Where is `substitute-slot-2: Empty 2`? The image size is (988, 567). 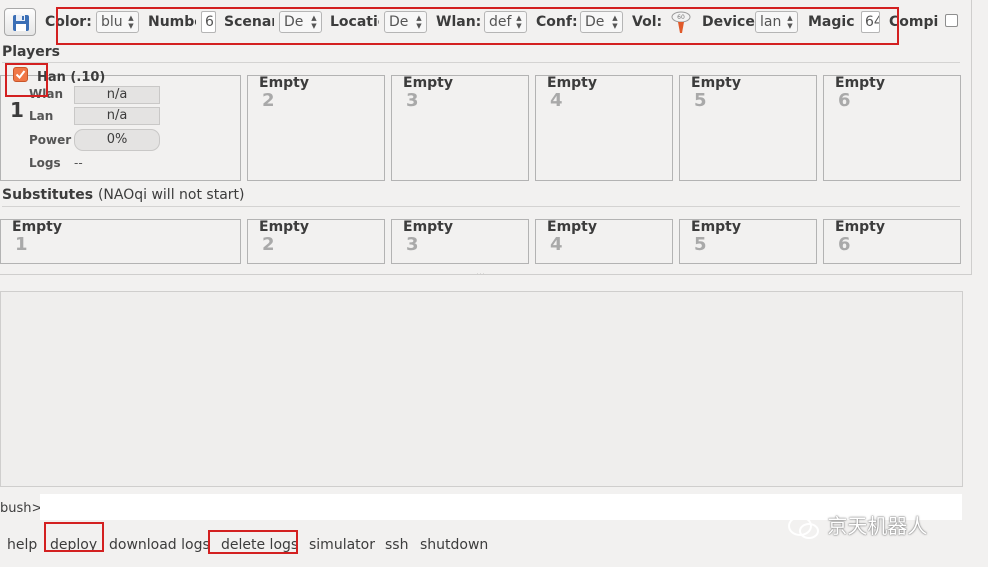
substitute-slot-2: Empty 2 is located at coordinates (316, 241).